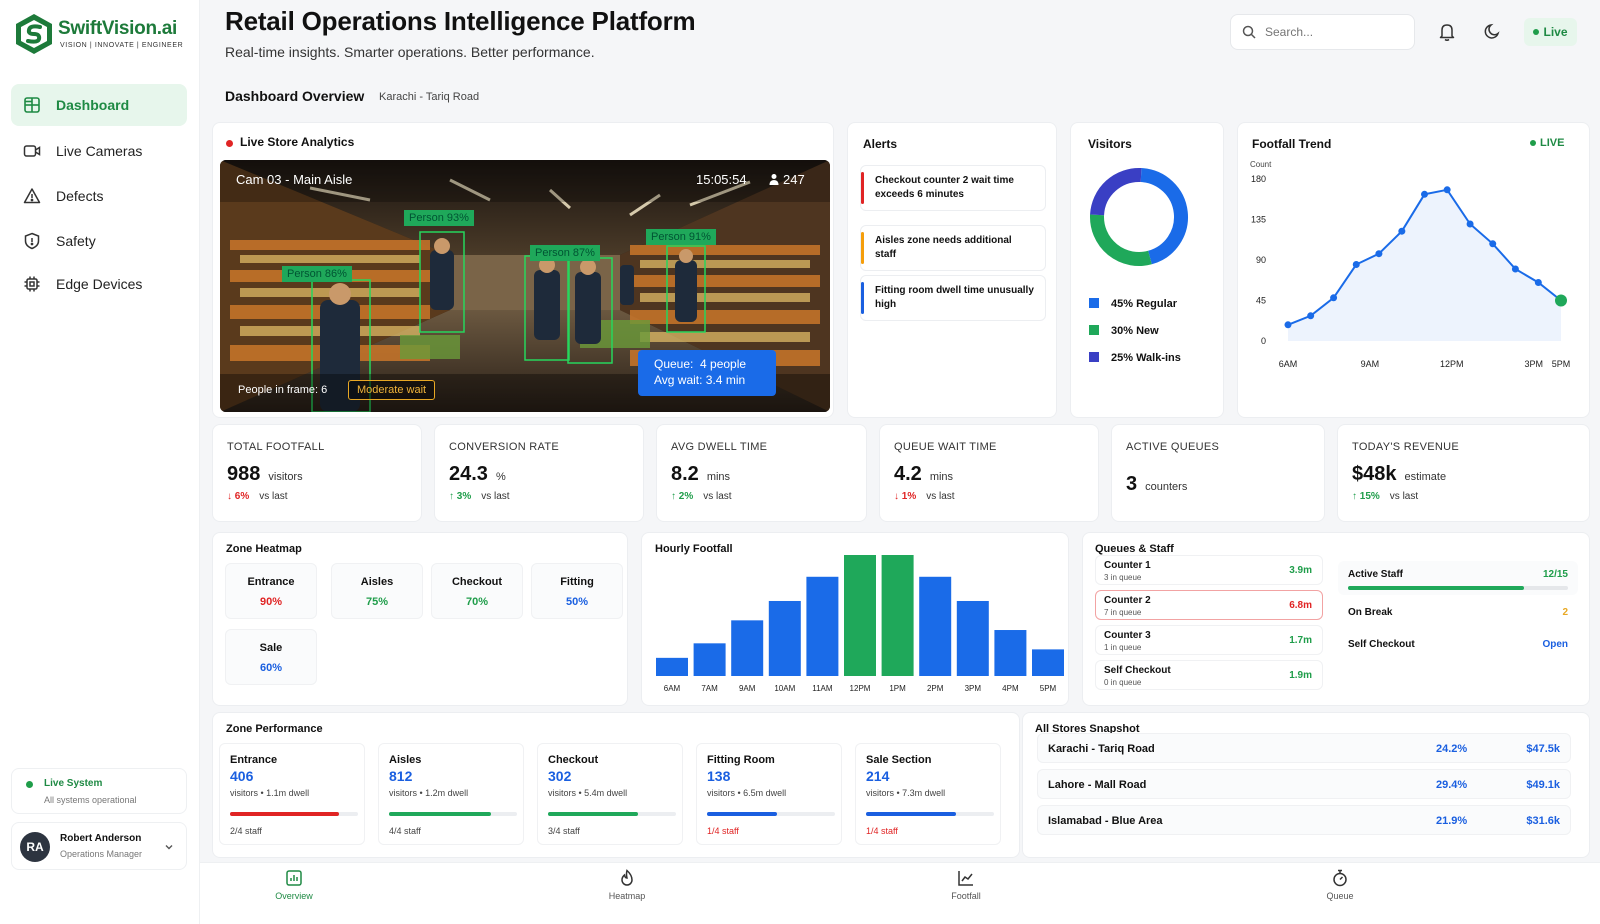 This screenshot has height=924, width=1600. I want to click on queue-counter-row: Counter 1 3 in queue 3.9m, so click(1209, 570).